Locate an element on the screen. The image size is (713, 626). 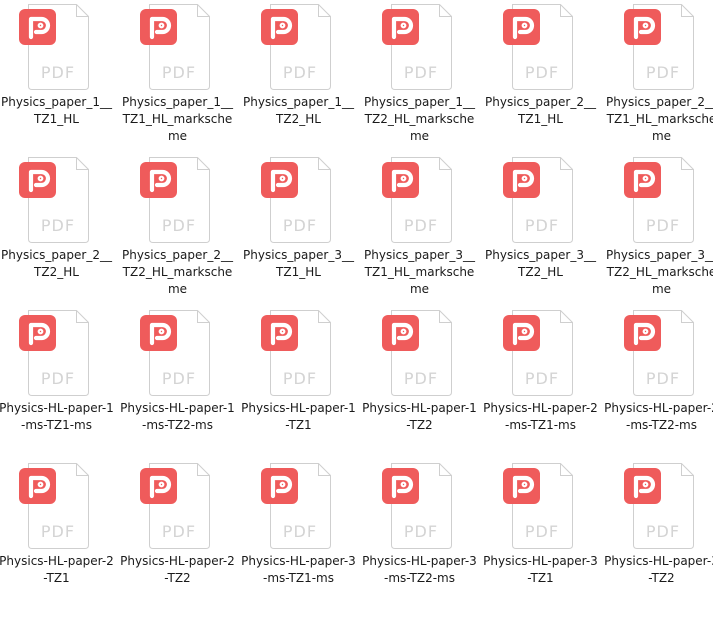
file-item: PDF Physics-HL-paper-3-ms-TZ2-ms is located at coordinates (419, 537).